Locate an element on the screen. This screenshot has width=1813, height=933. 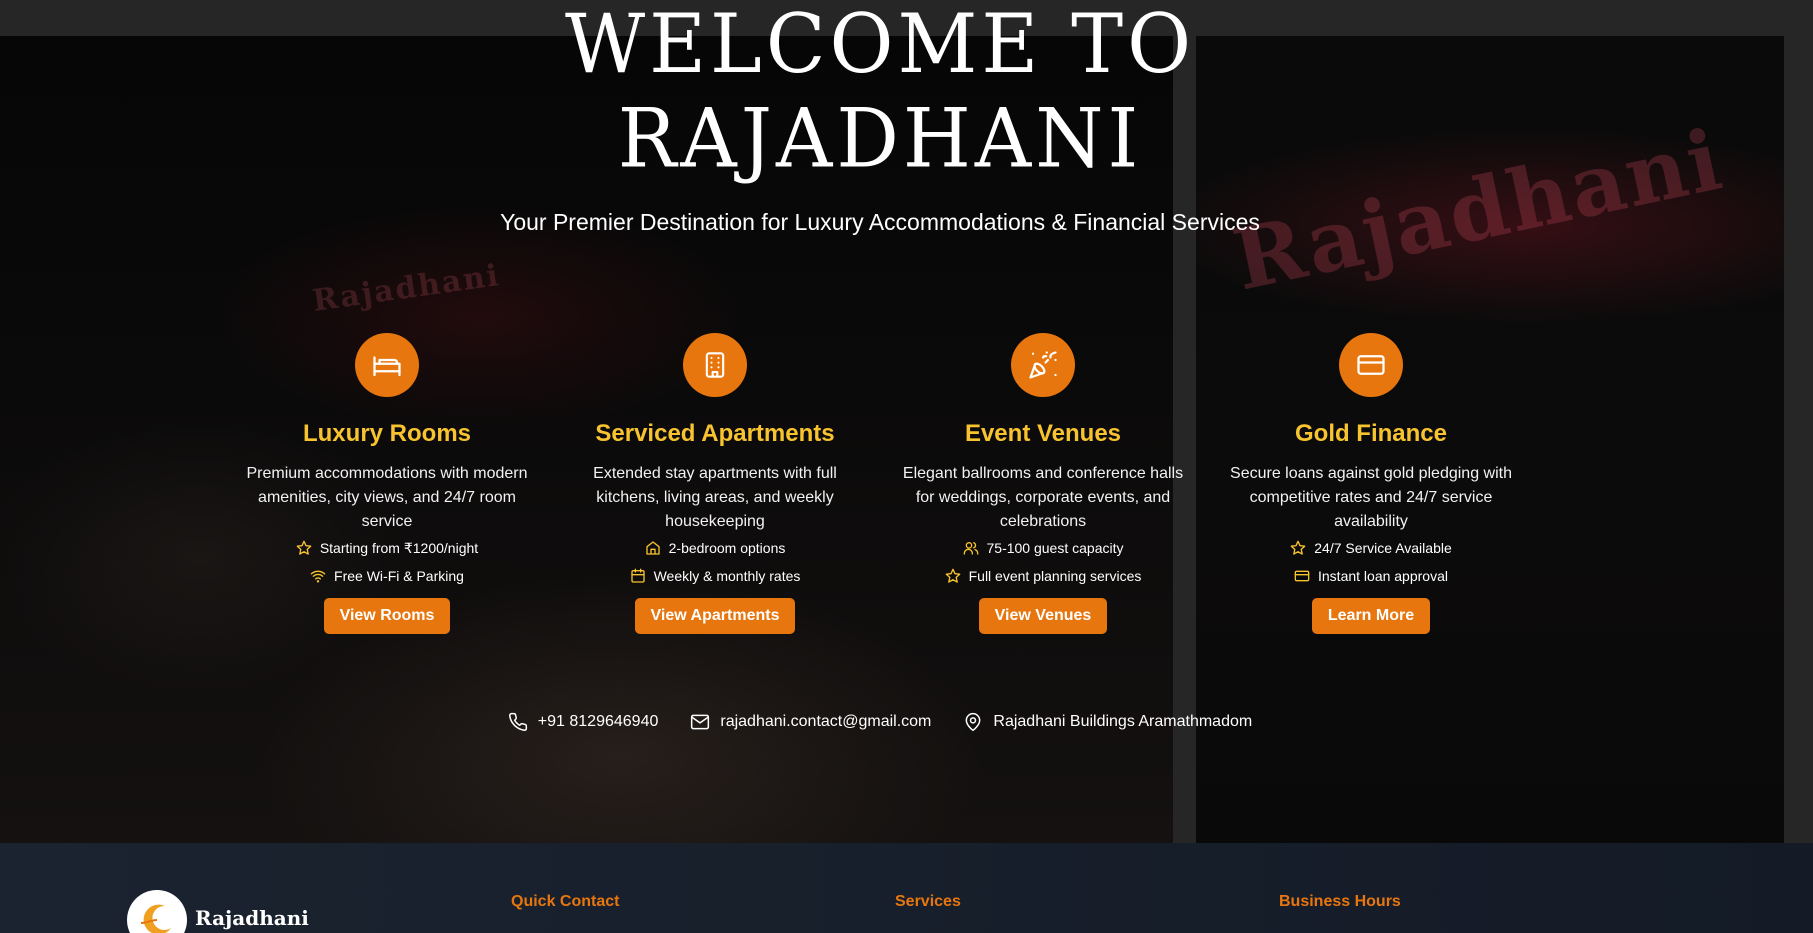
party-popper-icon is located at coordinates (1043, 365).